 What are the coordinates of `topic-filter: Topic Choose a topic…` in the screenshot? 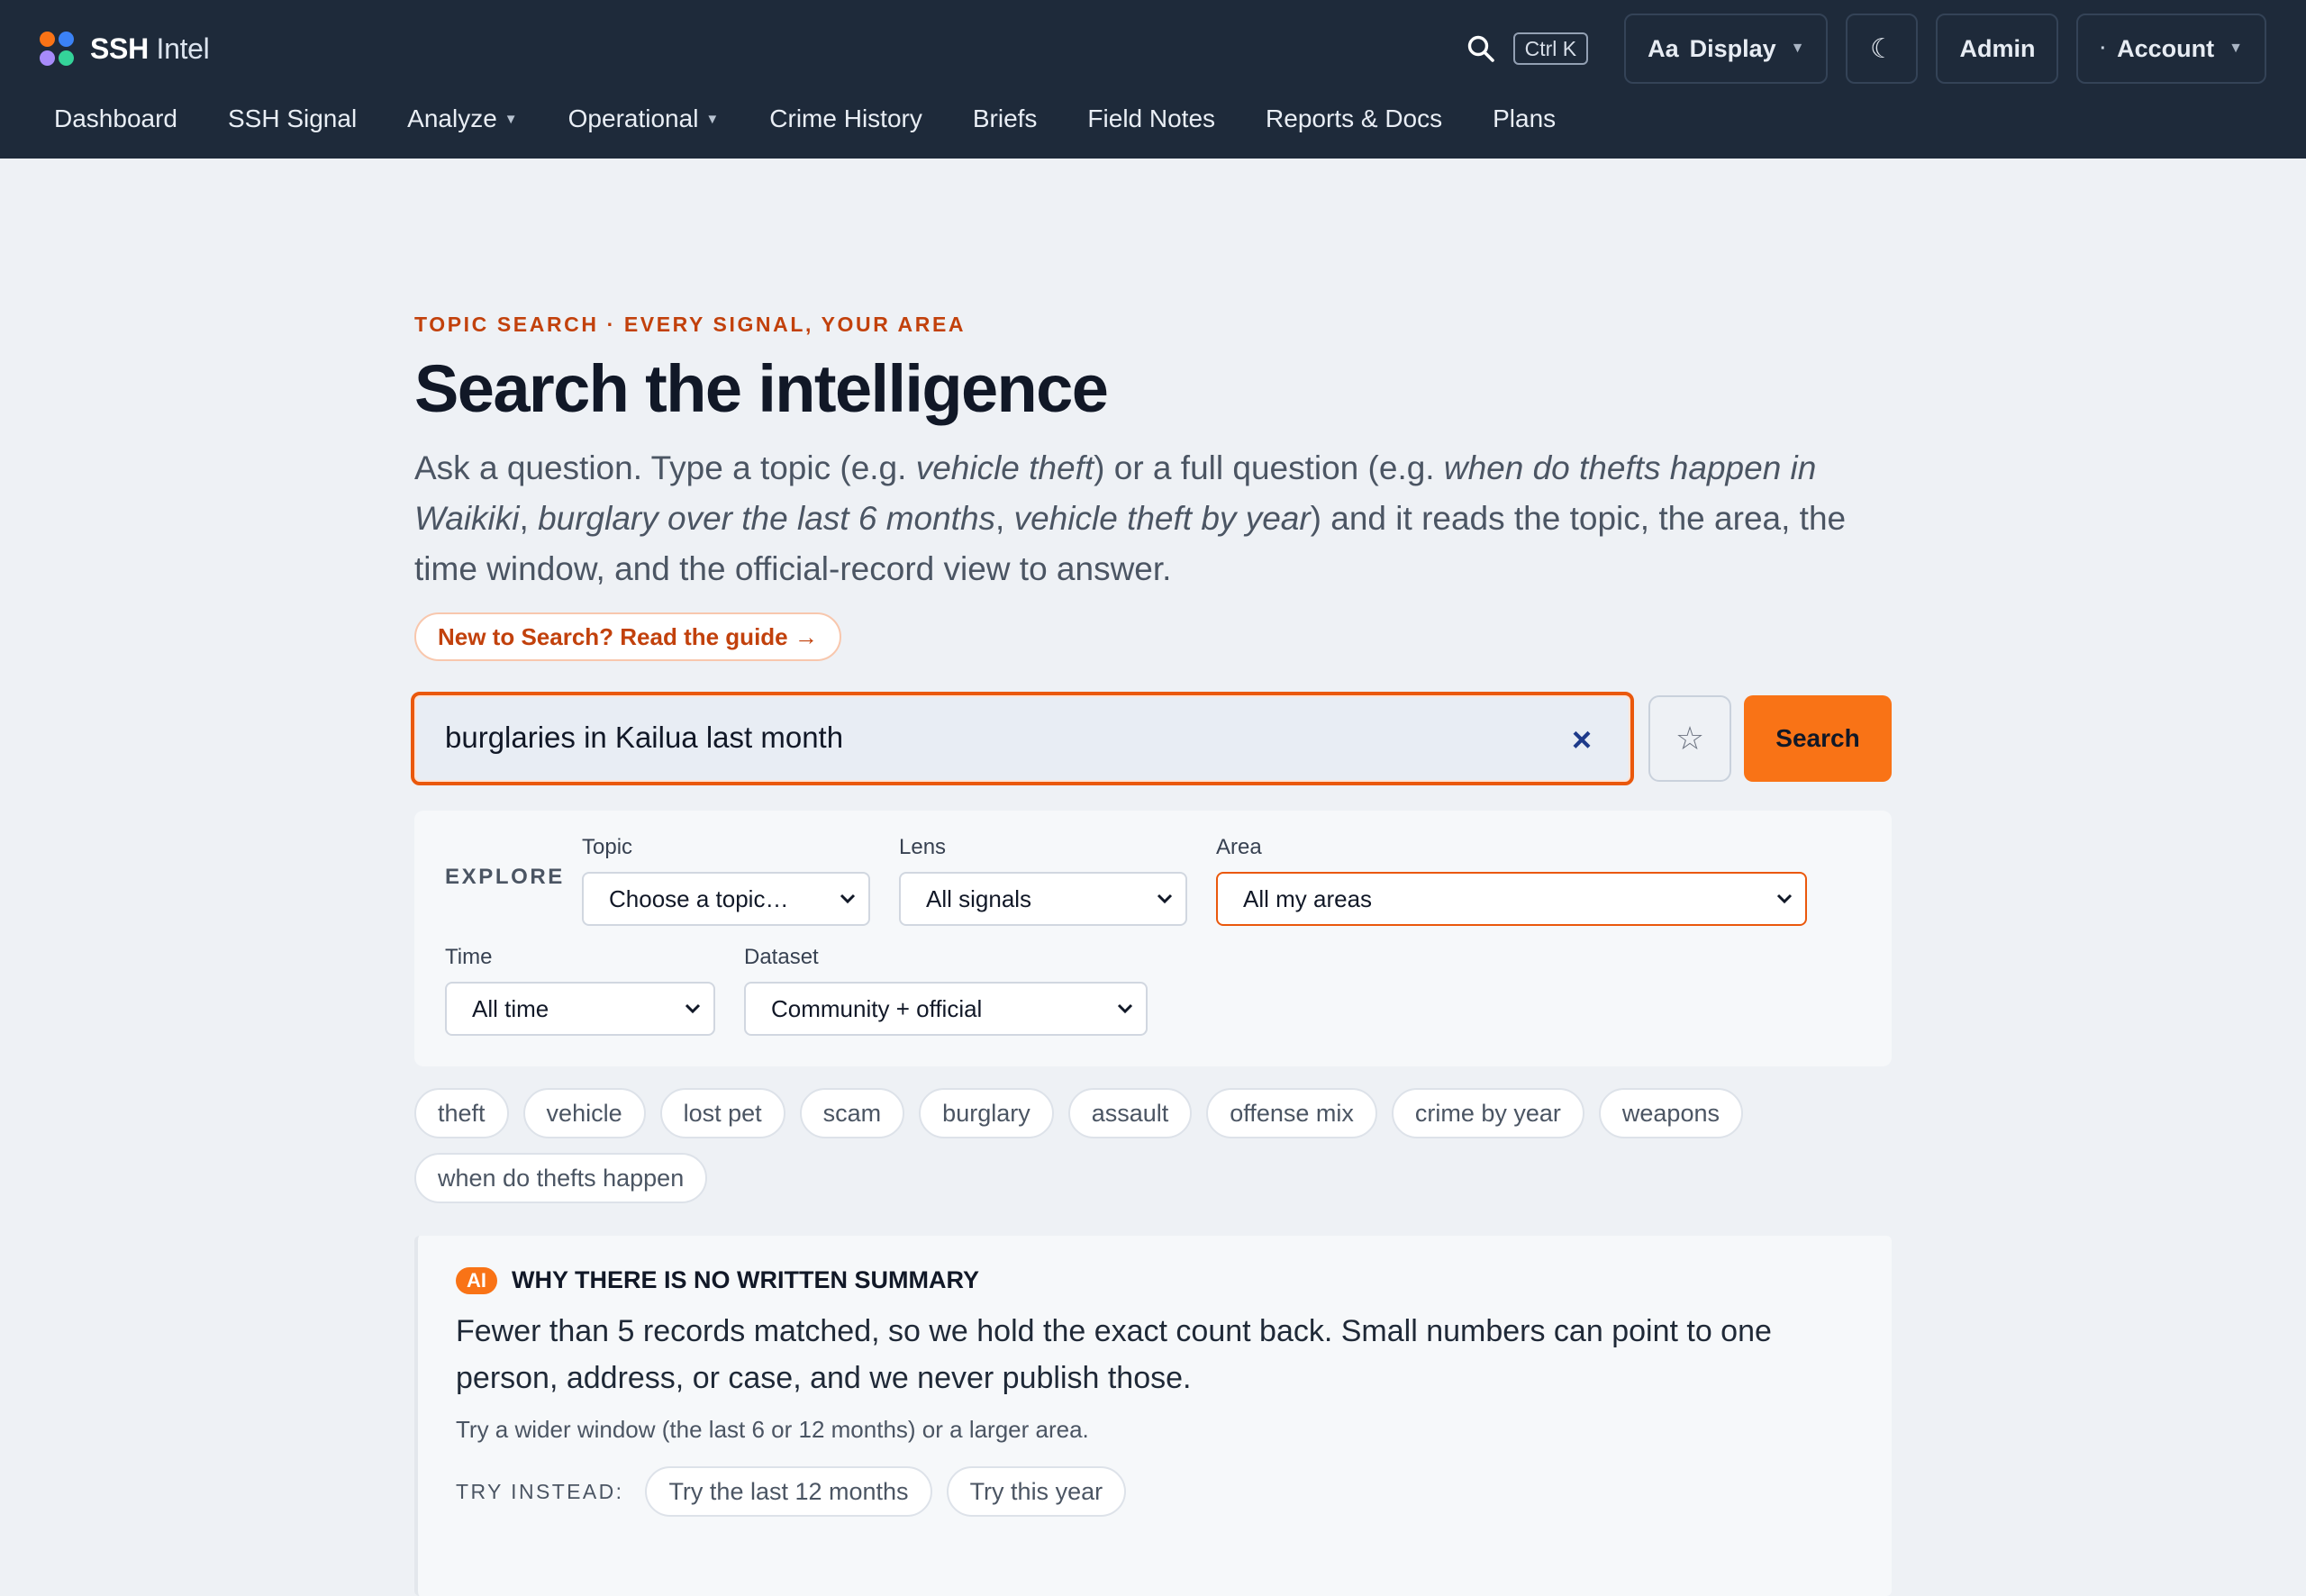 It's located at (726, 880).